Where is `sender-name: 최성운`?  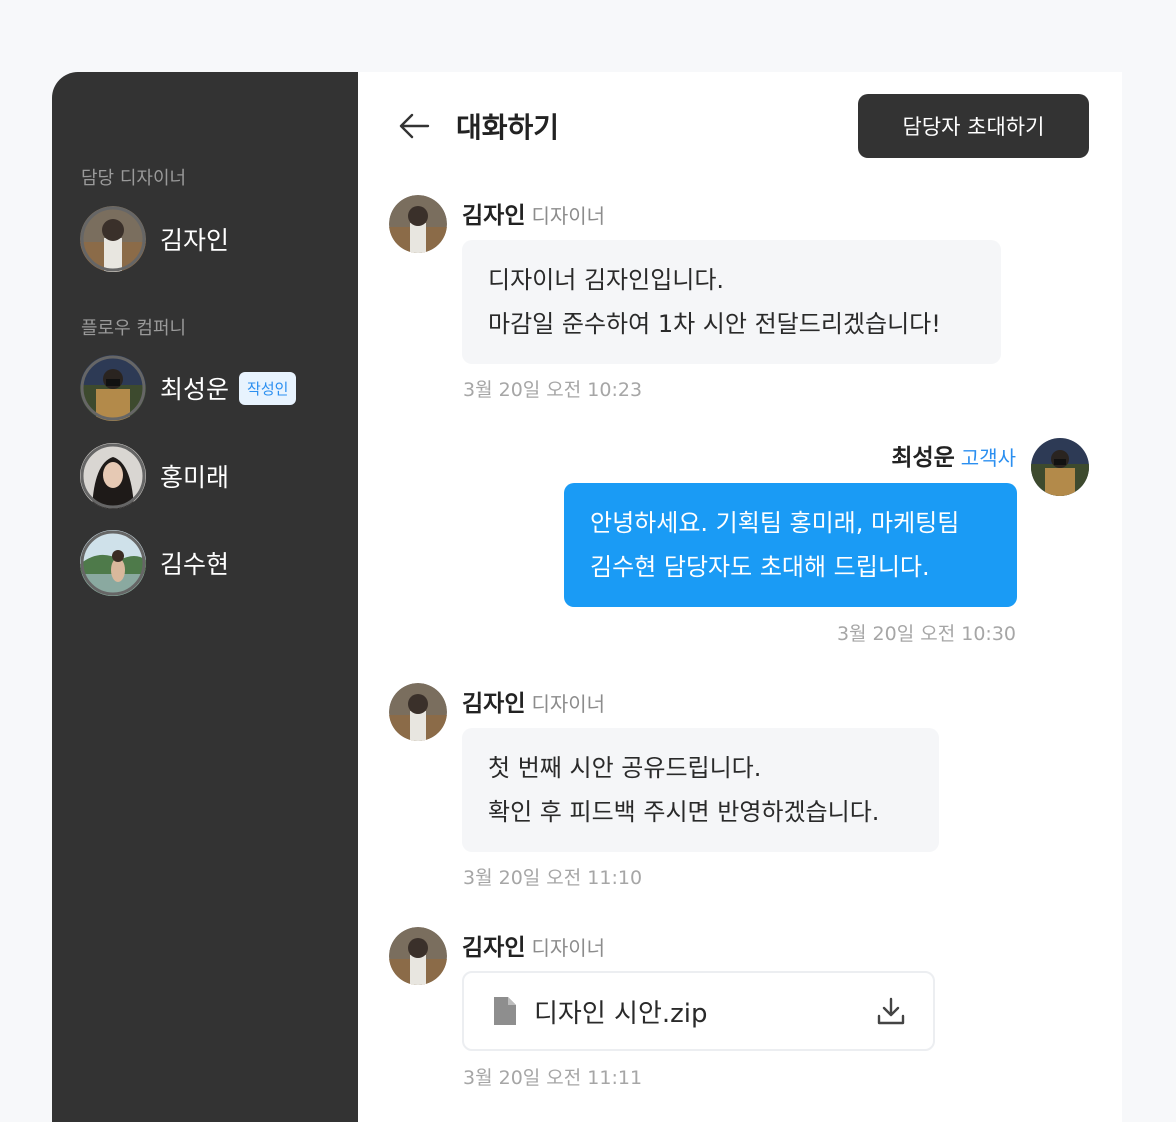
sender-name: 최성운 is located at coordinates (923, 458).